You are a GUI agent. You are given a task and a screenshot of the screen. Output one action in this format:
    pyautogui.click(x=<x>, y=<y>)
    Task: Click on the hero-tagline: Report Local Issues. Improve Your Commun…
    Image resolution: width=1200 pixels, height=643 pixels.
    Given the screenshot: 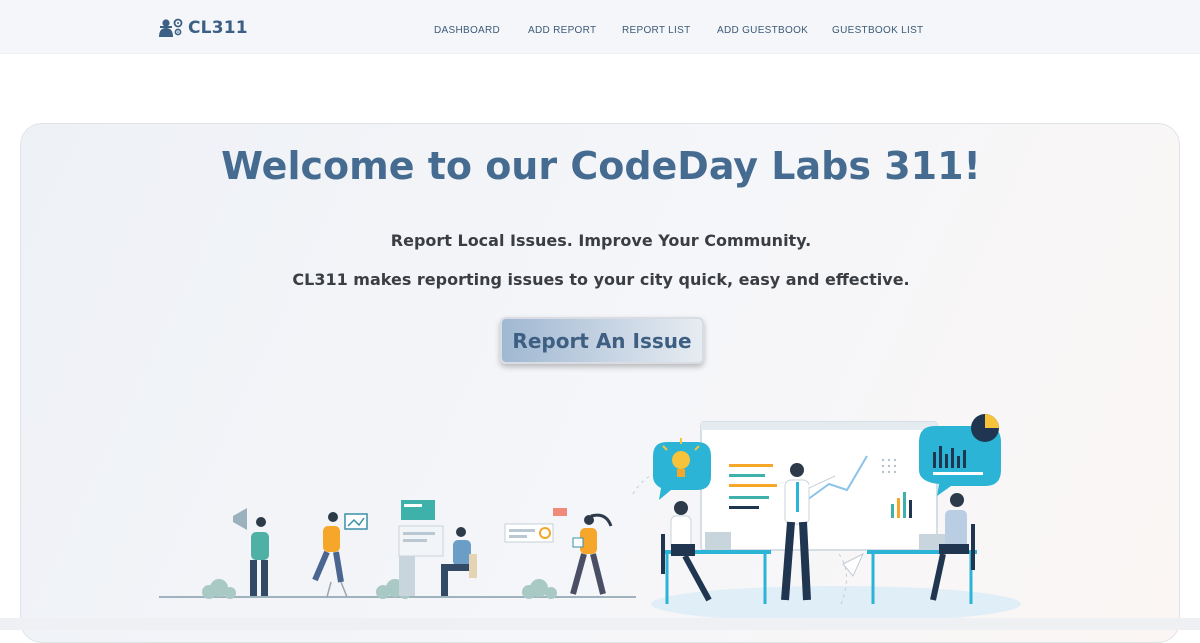 What is the action you would take?
    pyautogui.click(x=601, y=240)
    